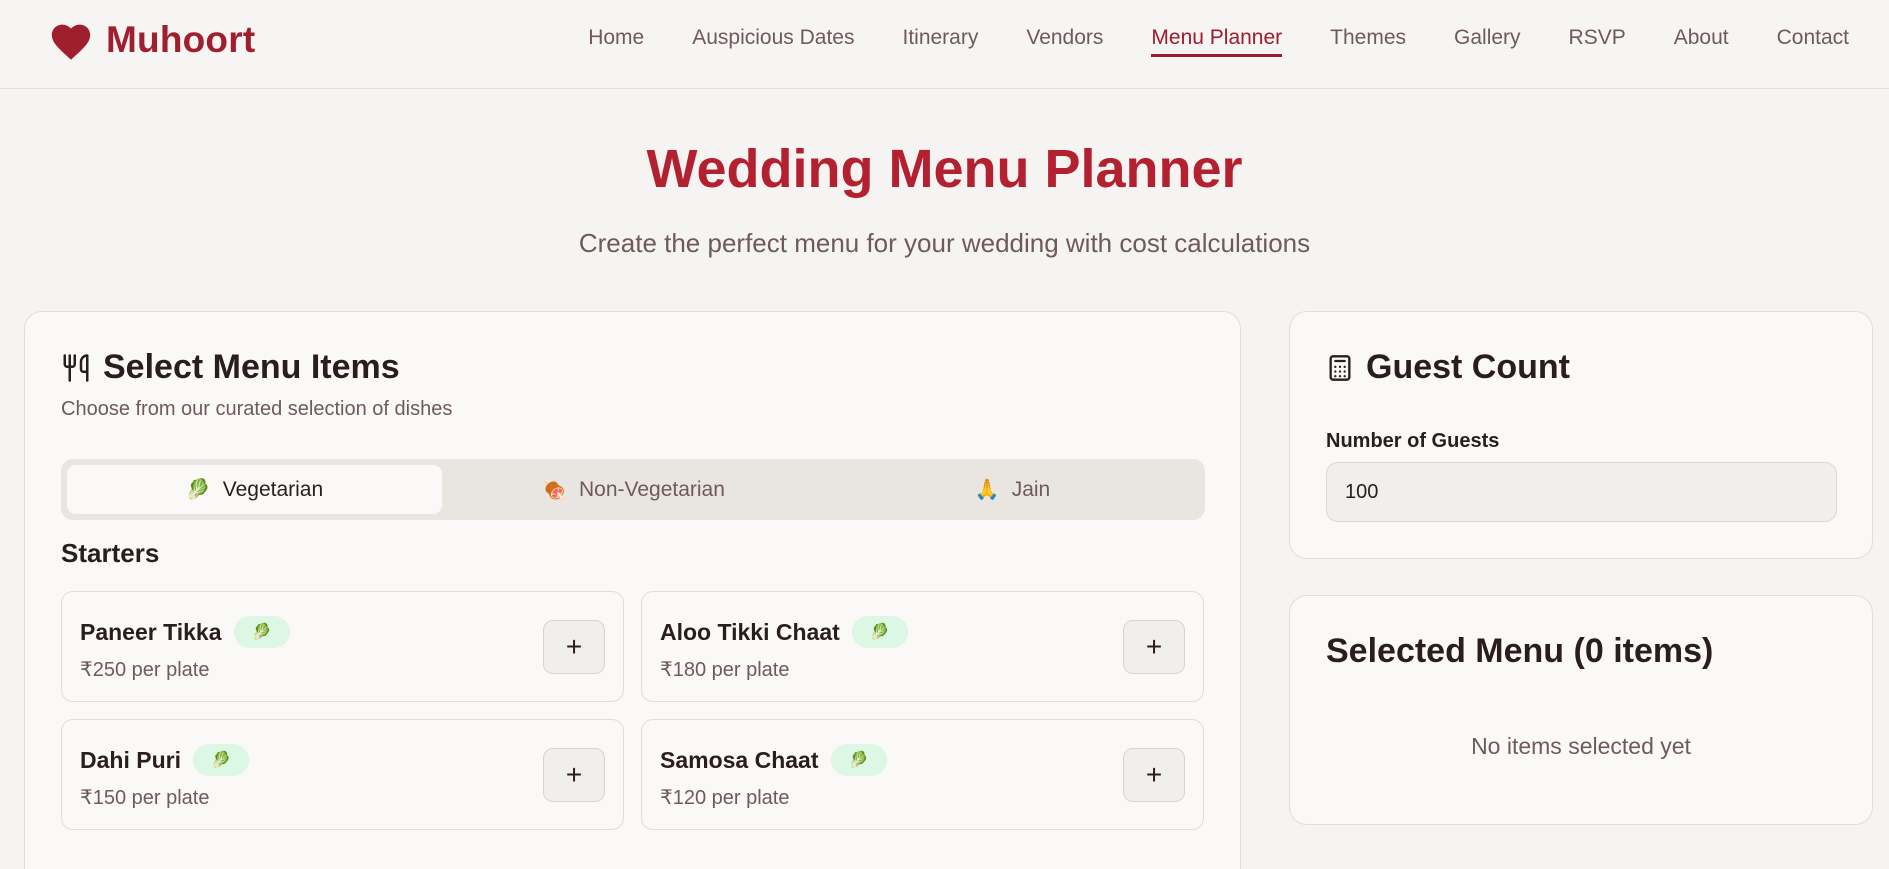  What do you see at coordinates (181, 39) in the screenshot?
I see `brand-name: Muhoort` at bounding box center [181, 39].